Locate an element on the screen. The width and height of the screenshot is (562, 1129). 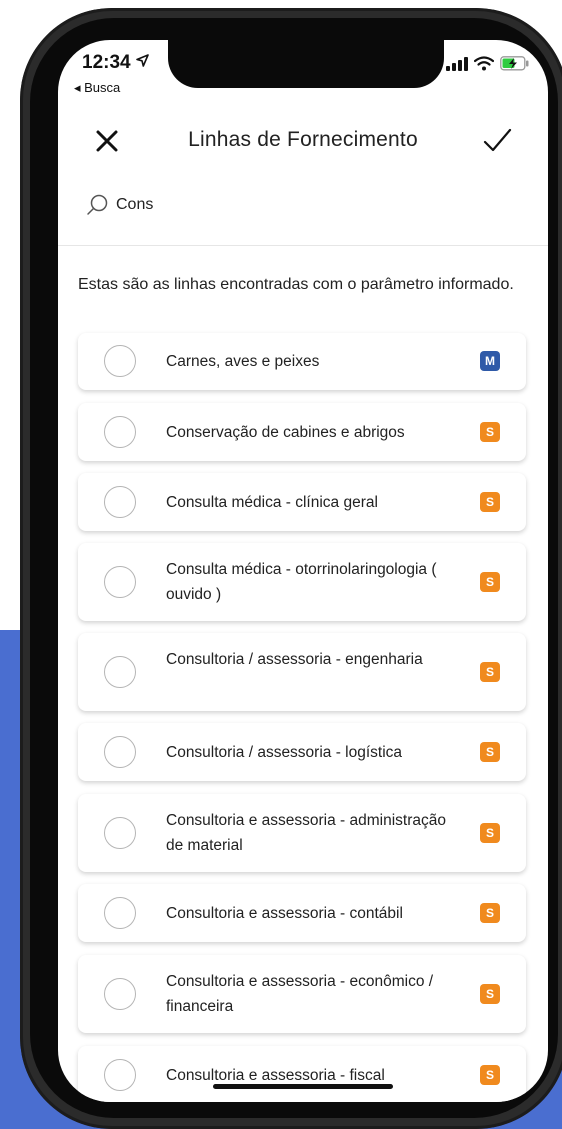
home-indicator is located at coordinates (303, 1086).